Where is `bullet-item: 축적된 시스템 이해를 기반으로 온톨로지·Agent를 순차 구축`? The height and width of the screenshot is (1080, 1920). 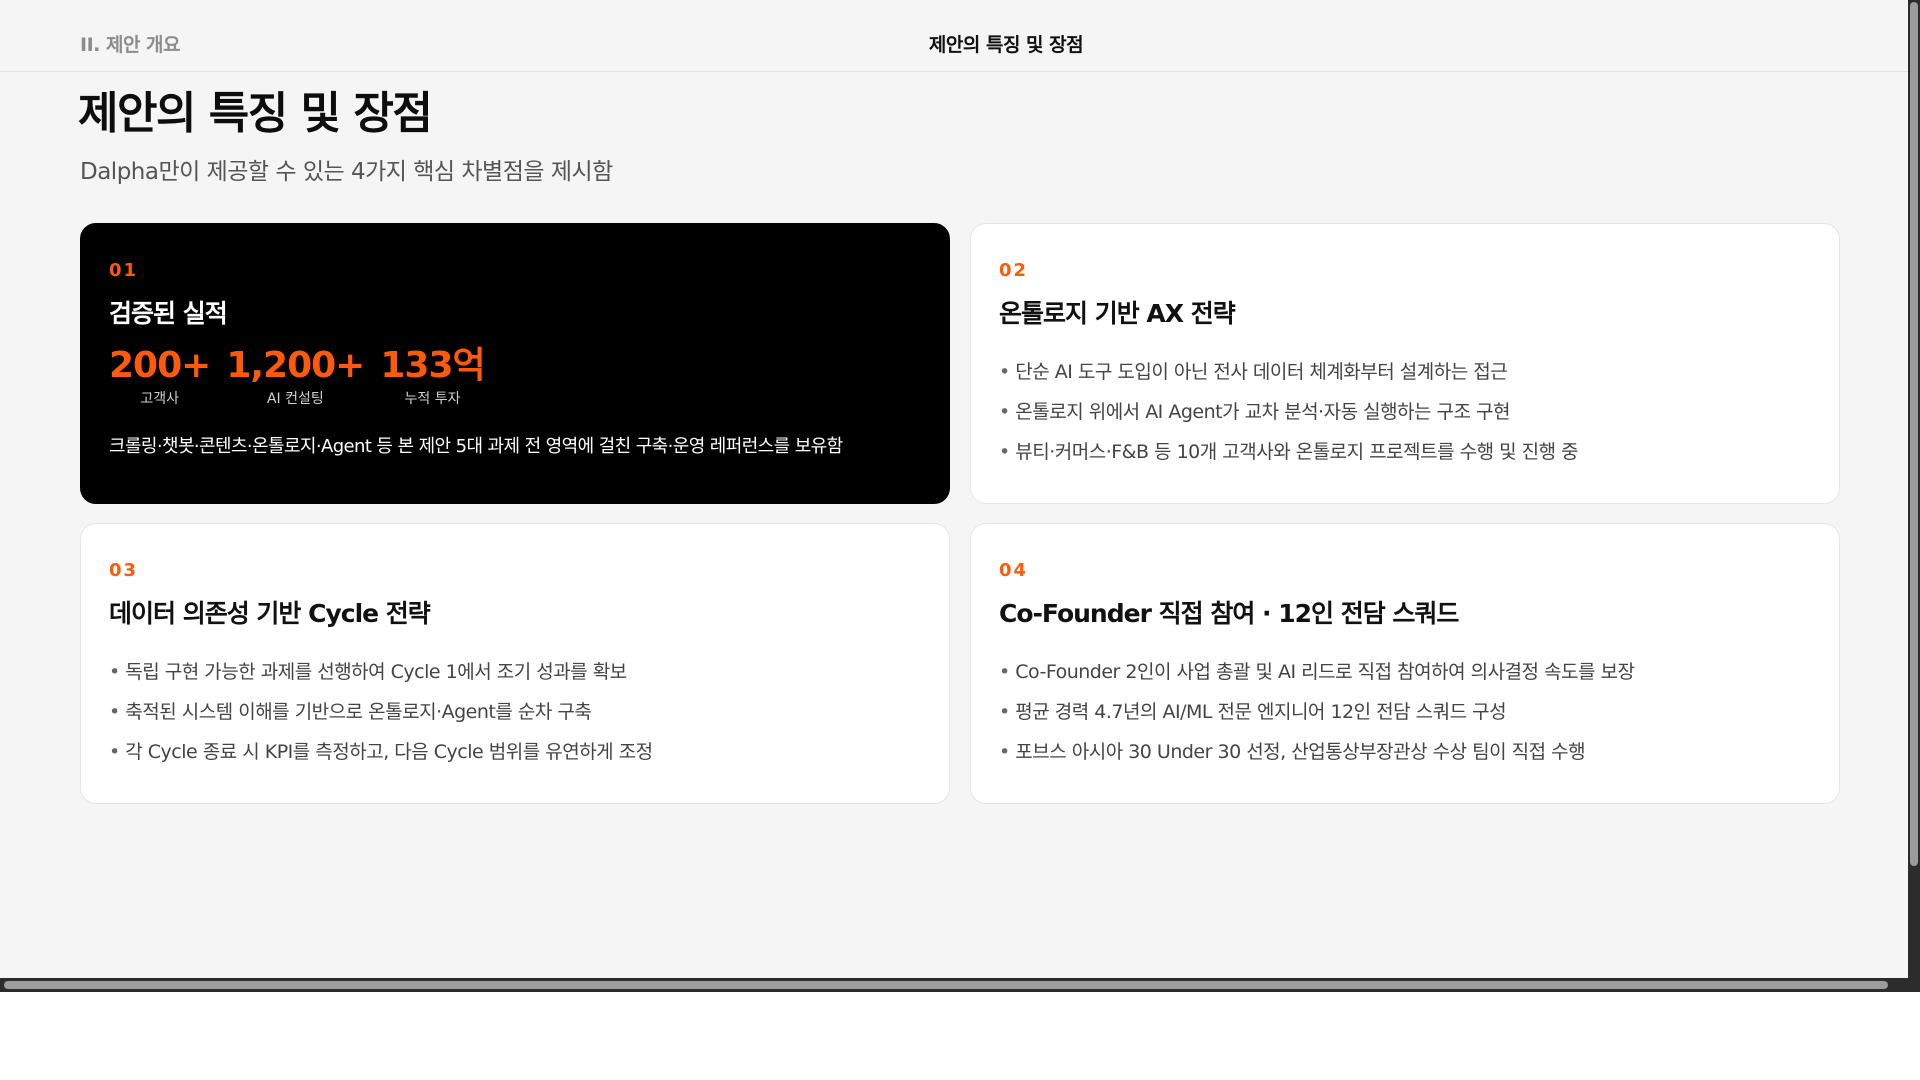
bullet-item: 축적된 시스템 이해를 기반으로 온톨로지·Agent를 순차 구축 is located at coordinates (381, 712).